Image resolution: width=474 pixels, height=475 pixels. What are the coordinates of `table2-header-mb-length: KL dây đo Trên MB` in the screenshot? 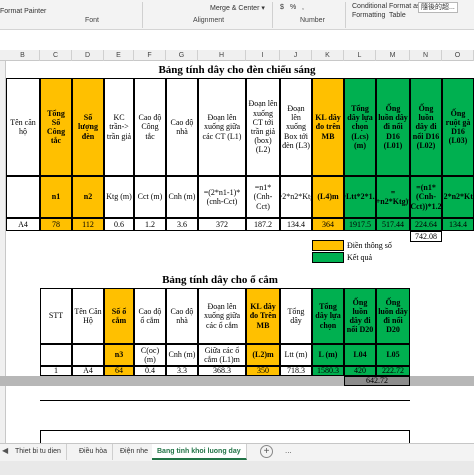 It's located at (263, 316).